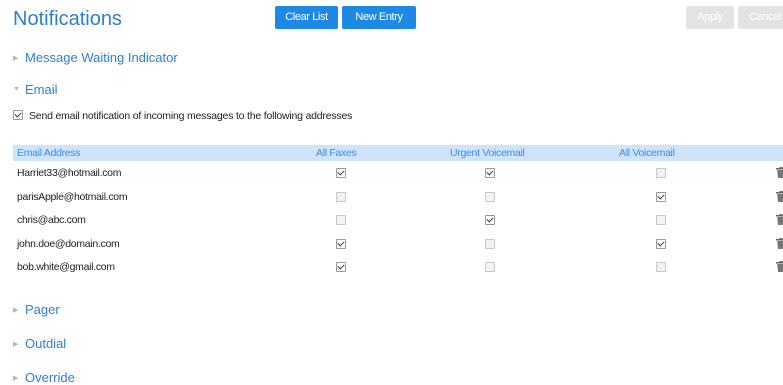 This screenshot has width=783, height=385. Describe the element at coordinates (336, 153) in the screenshot. I see `column-header-all-faxes: All Faxes` at that location.